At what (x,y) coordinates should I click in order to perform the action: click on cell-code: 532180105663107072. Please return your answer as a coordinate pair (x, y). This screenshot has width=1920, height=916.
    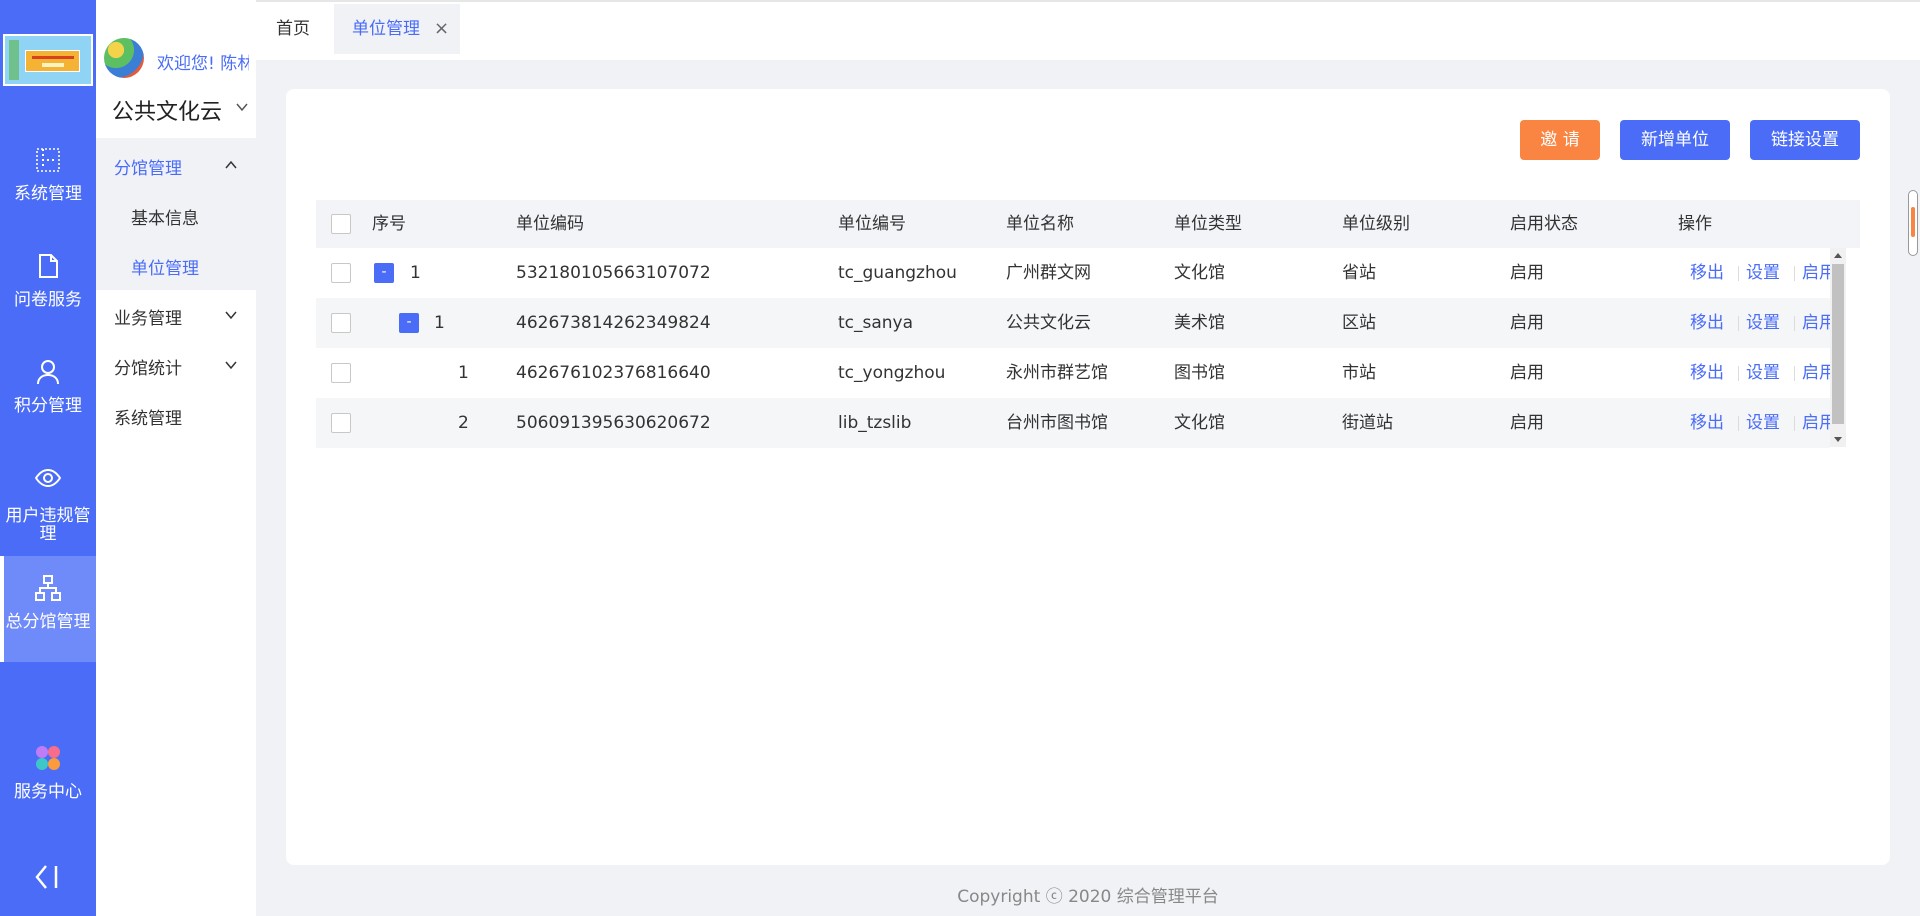
    Looking at the image, I should click on (613, 273).